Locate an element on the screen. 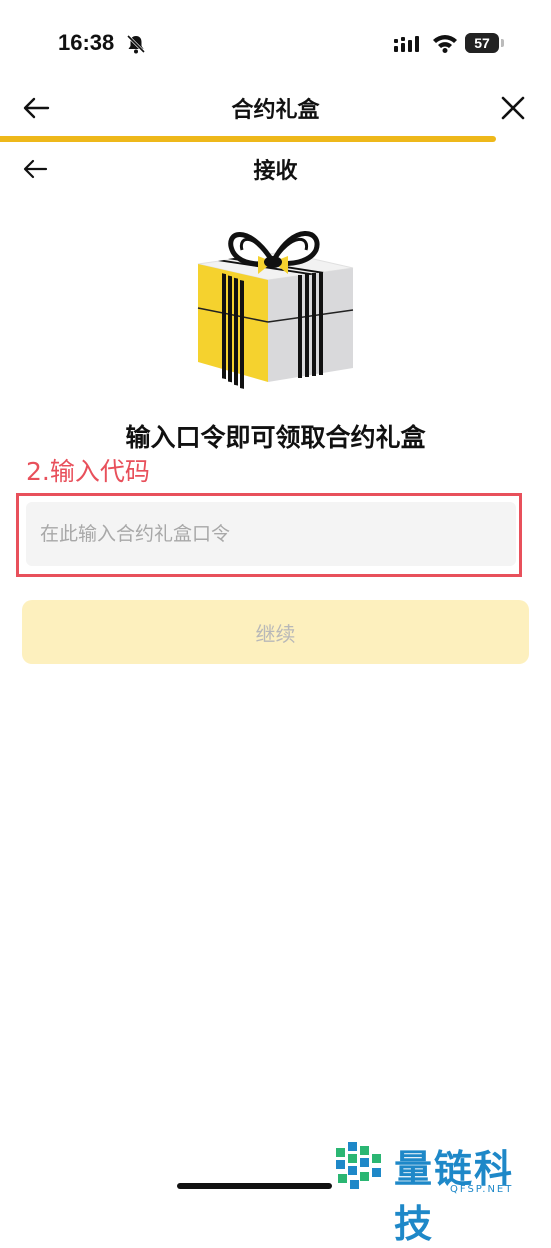  gift-code-input is located at coordinates (271, 534).